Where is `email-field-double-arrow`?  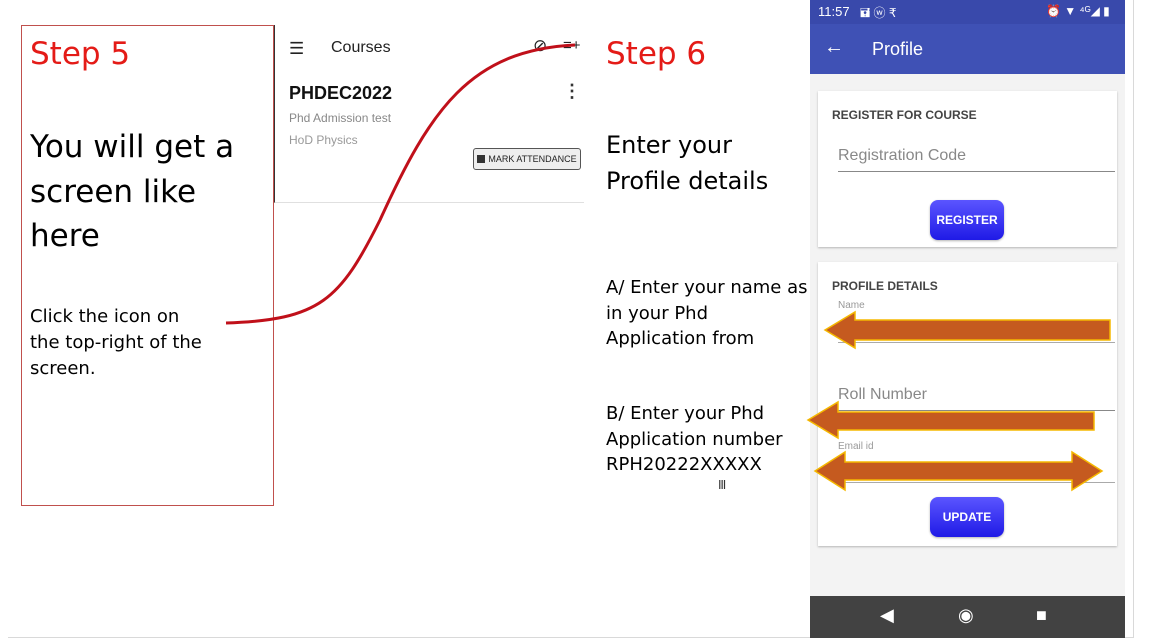 email-field-double-arrow is located at coordinates (958, 471).